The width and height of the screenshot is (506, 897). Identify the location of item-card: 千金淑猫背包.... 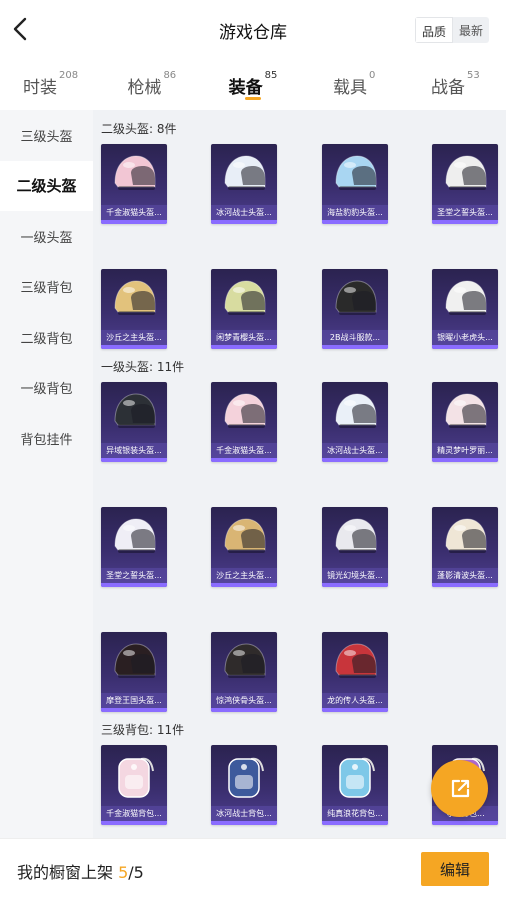
(134, 785).